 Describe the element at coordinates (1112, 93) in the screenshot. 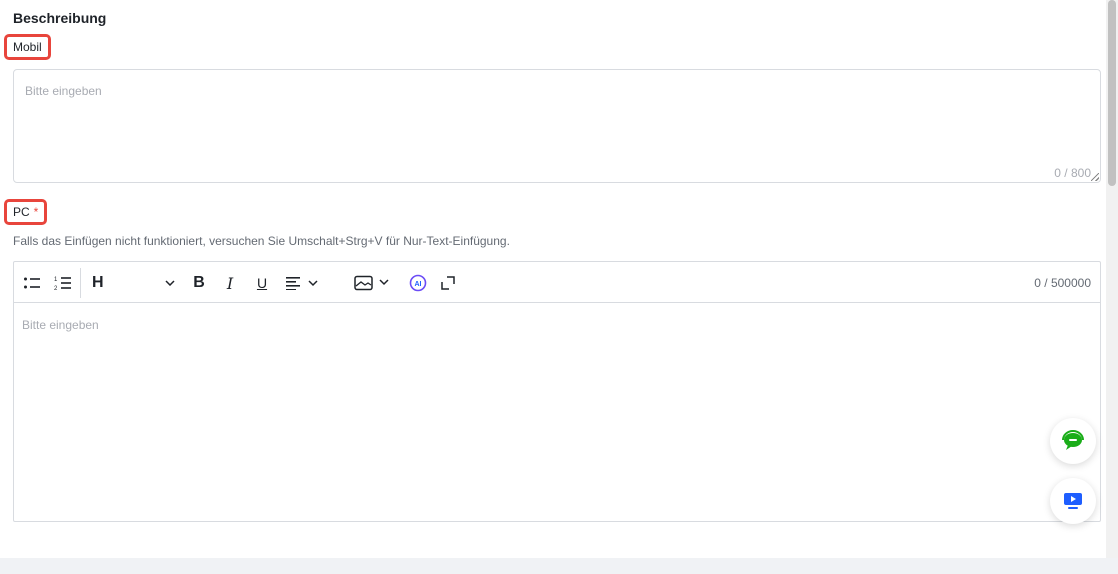

I see `scrollbar-thumb` at that location.